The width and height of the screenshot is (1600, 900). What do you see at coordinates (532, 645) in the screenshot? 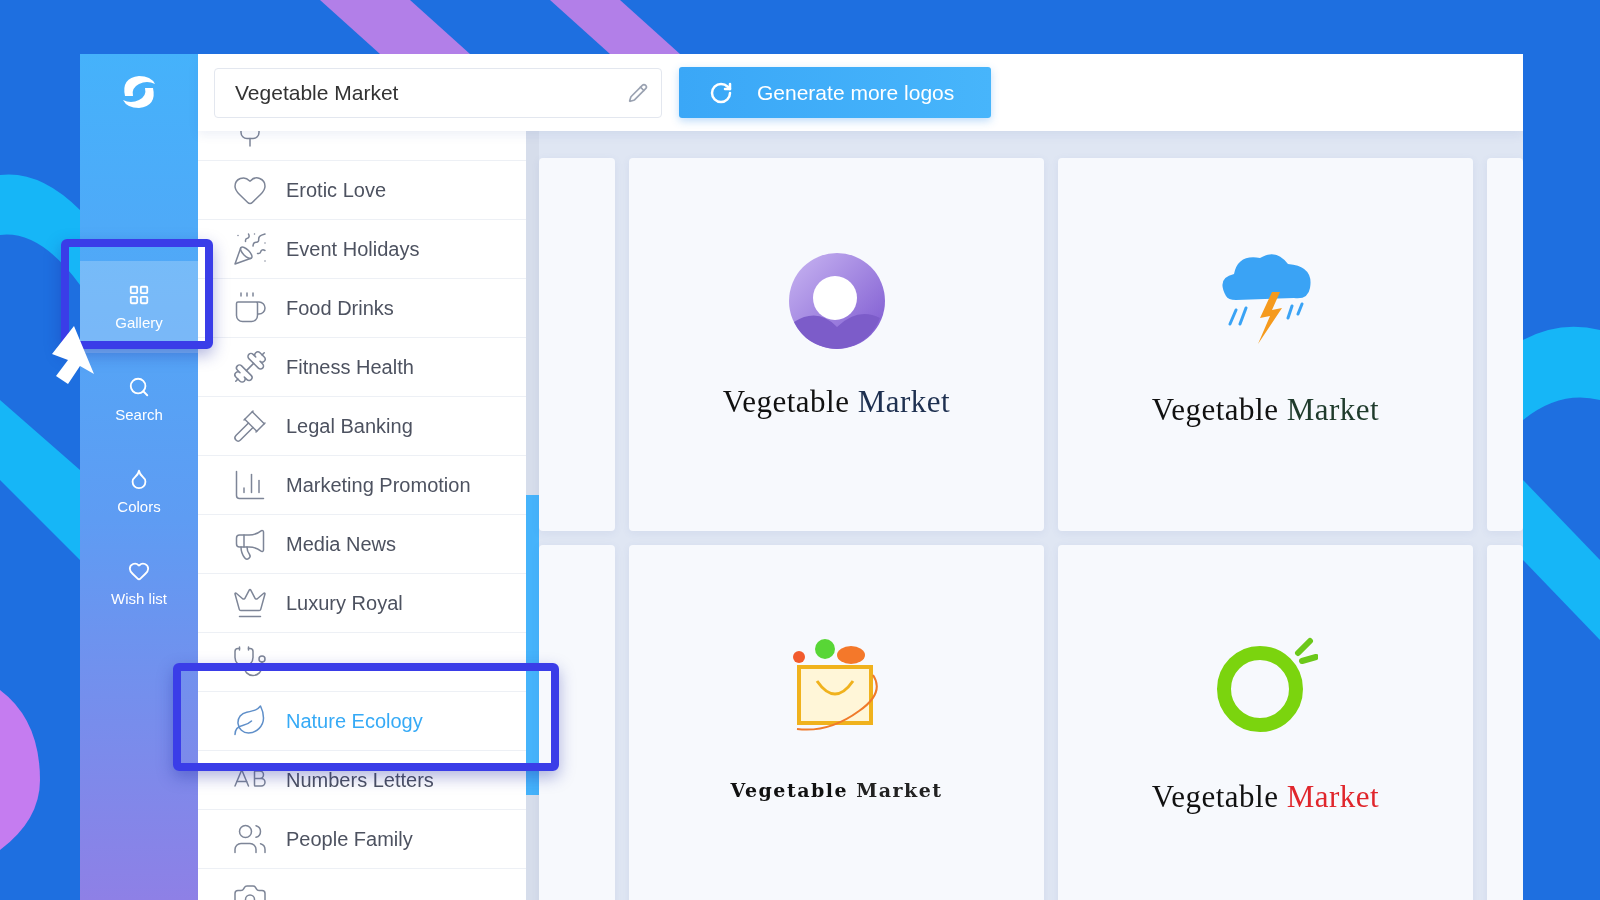
I see `scrollbar-thumb` at bounding box center [532, 645].